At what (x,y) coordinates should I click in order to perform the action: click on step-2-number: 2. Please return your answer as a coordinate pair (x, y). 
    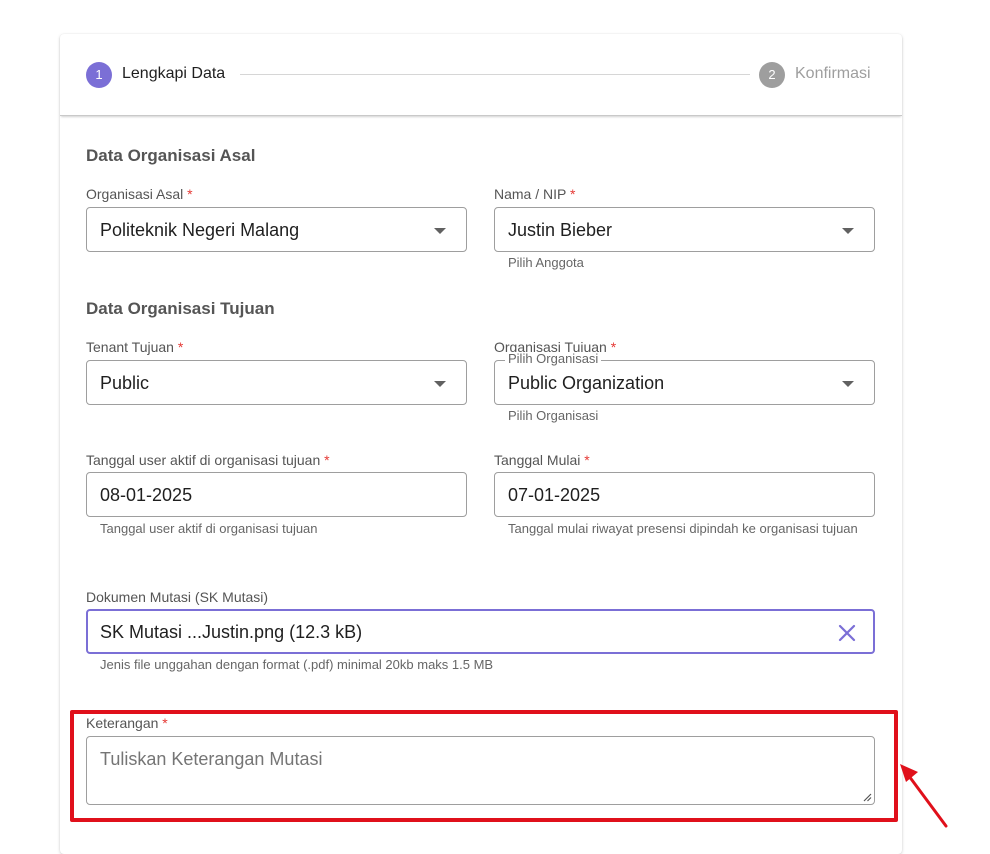
    Looking at the image, I should click on (772, 74).